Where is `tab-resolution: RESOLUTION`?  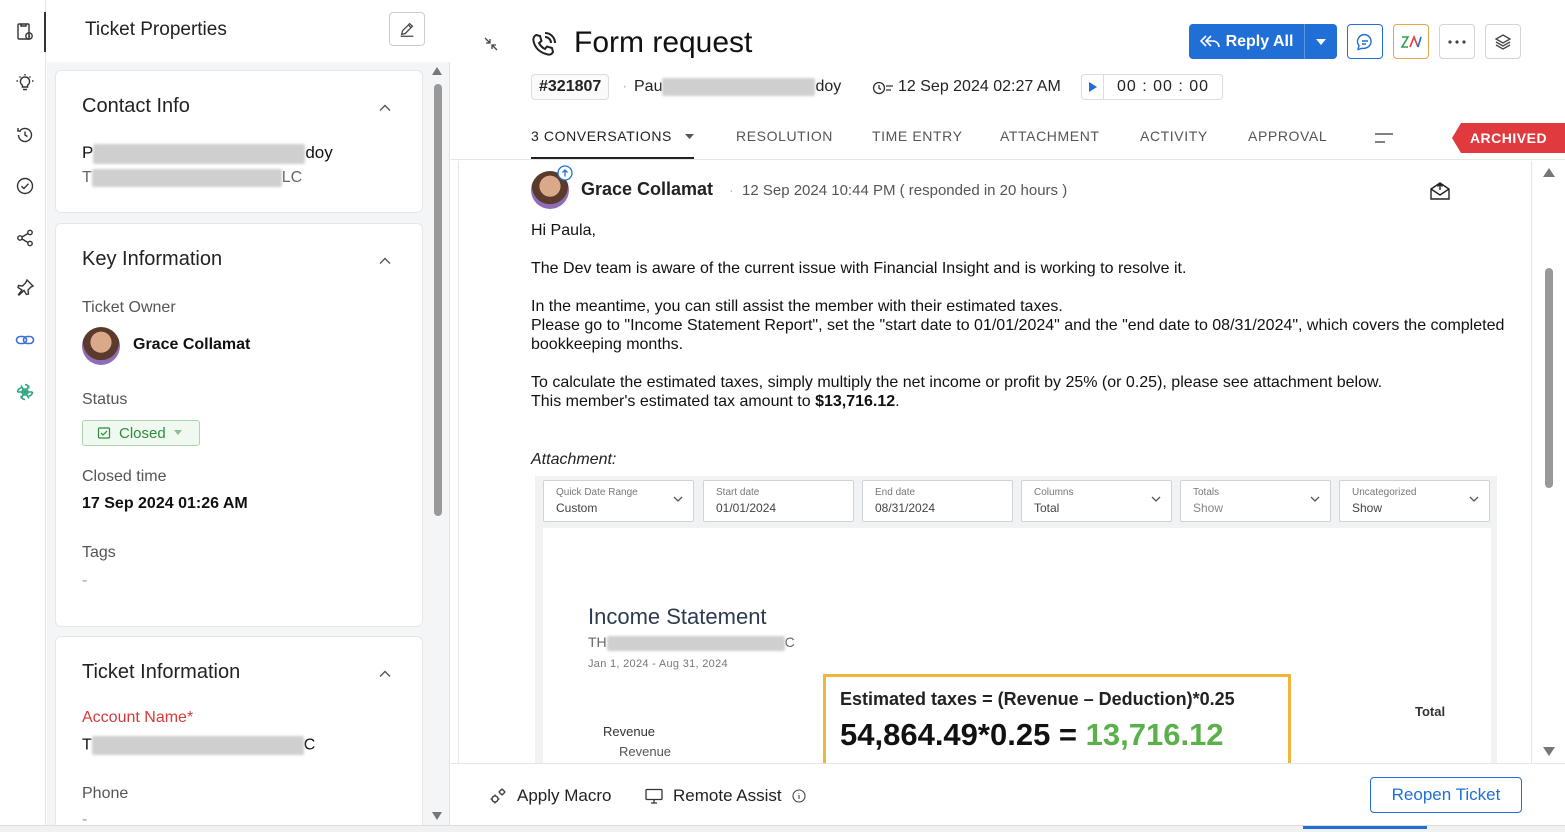
tab-resolution: RESOLUTION is located at coordinates (784, 136).